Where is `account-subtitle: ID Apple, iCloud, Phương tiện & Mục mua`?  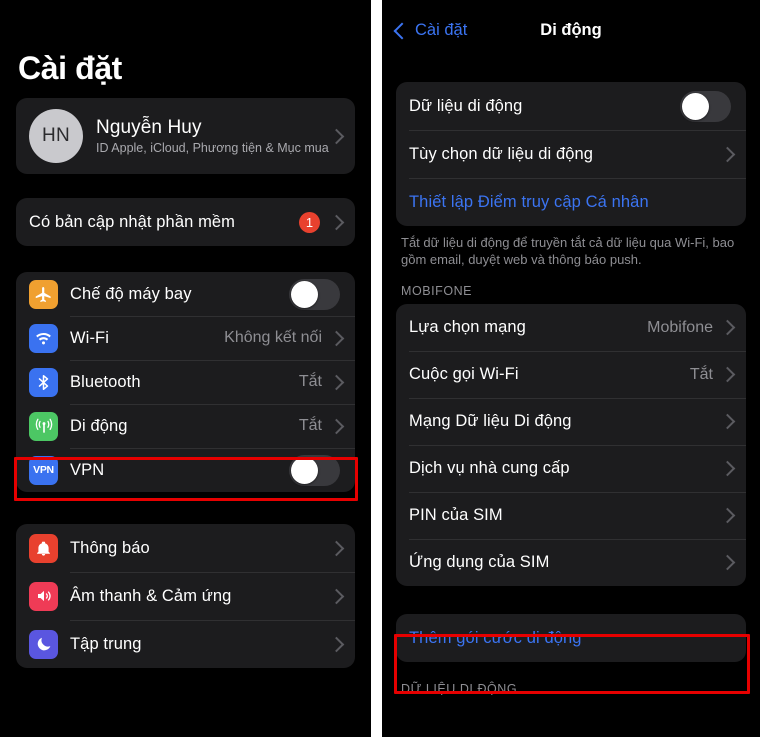 account-subtitle: ID Apple, iCloud, Phương tiện & Mục mua is located at coordinates (212, 147).